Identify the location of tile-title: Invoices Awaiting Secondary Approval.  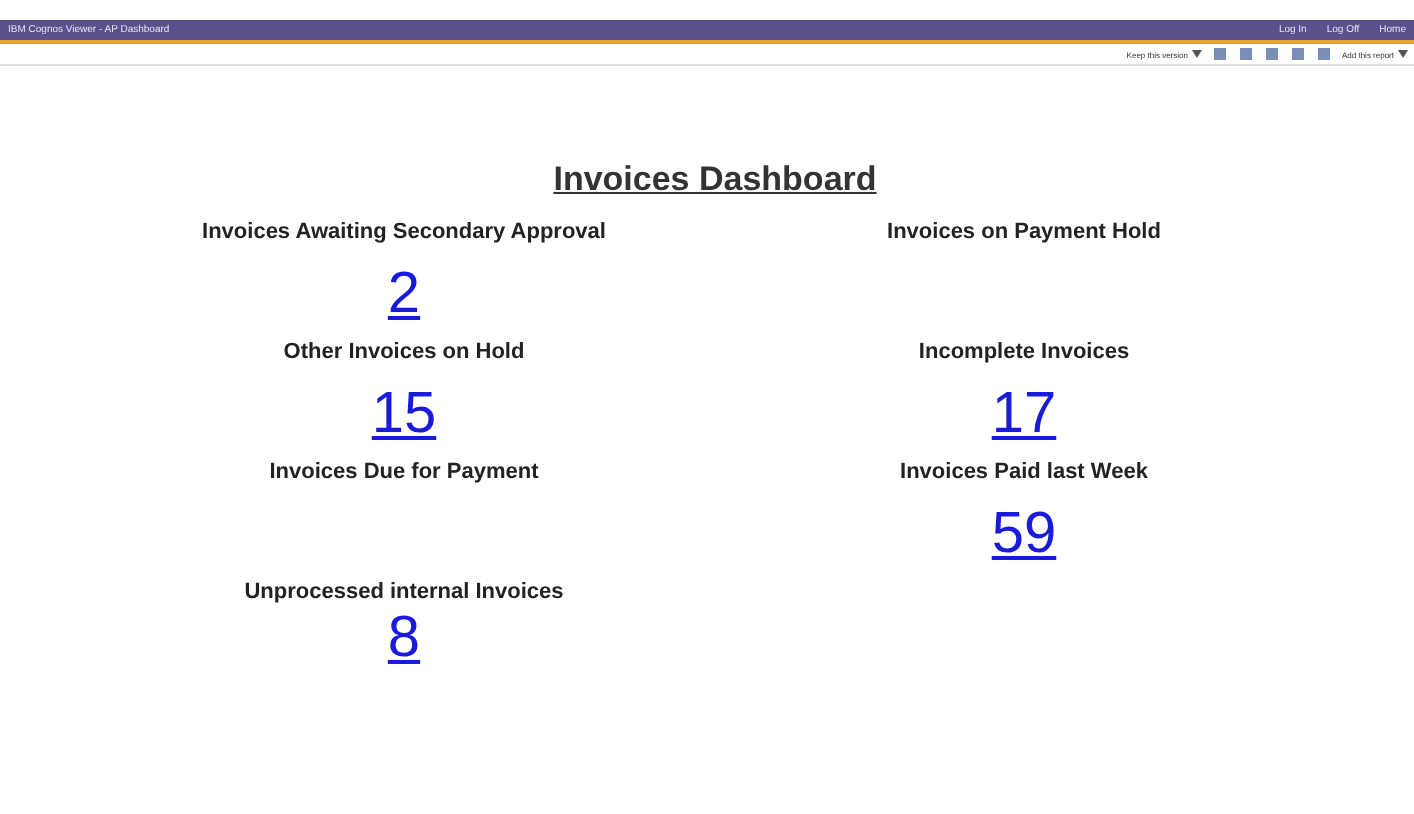
(404, 232).